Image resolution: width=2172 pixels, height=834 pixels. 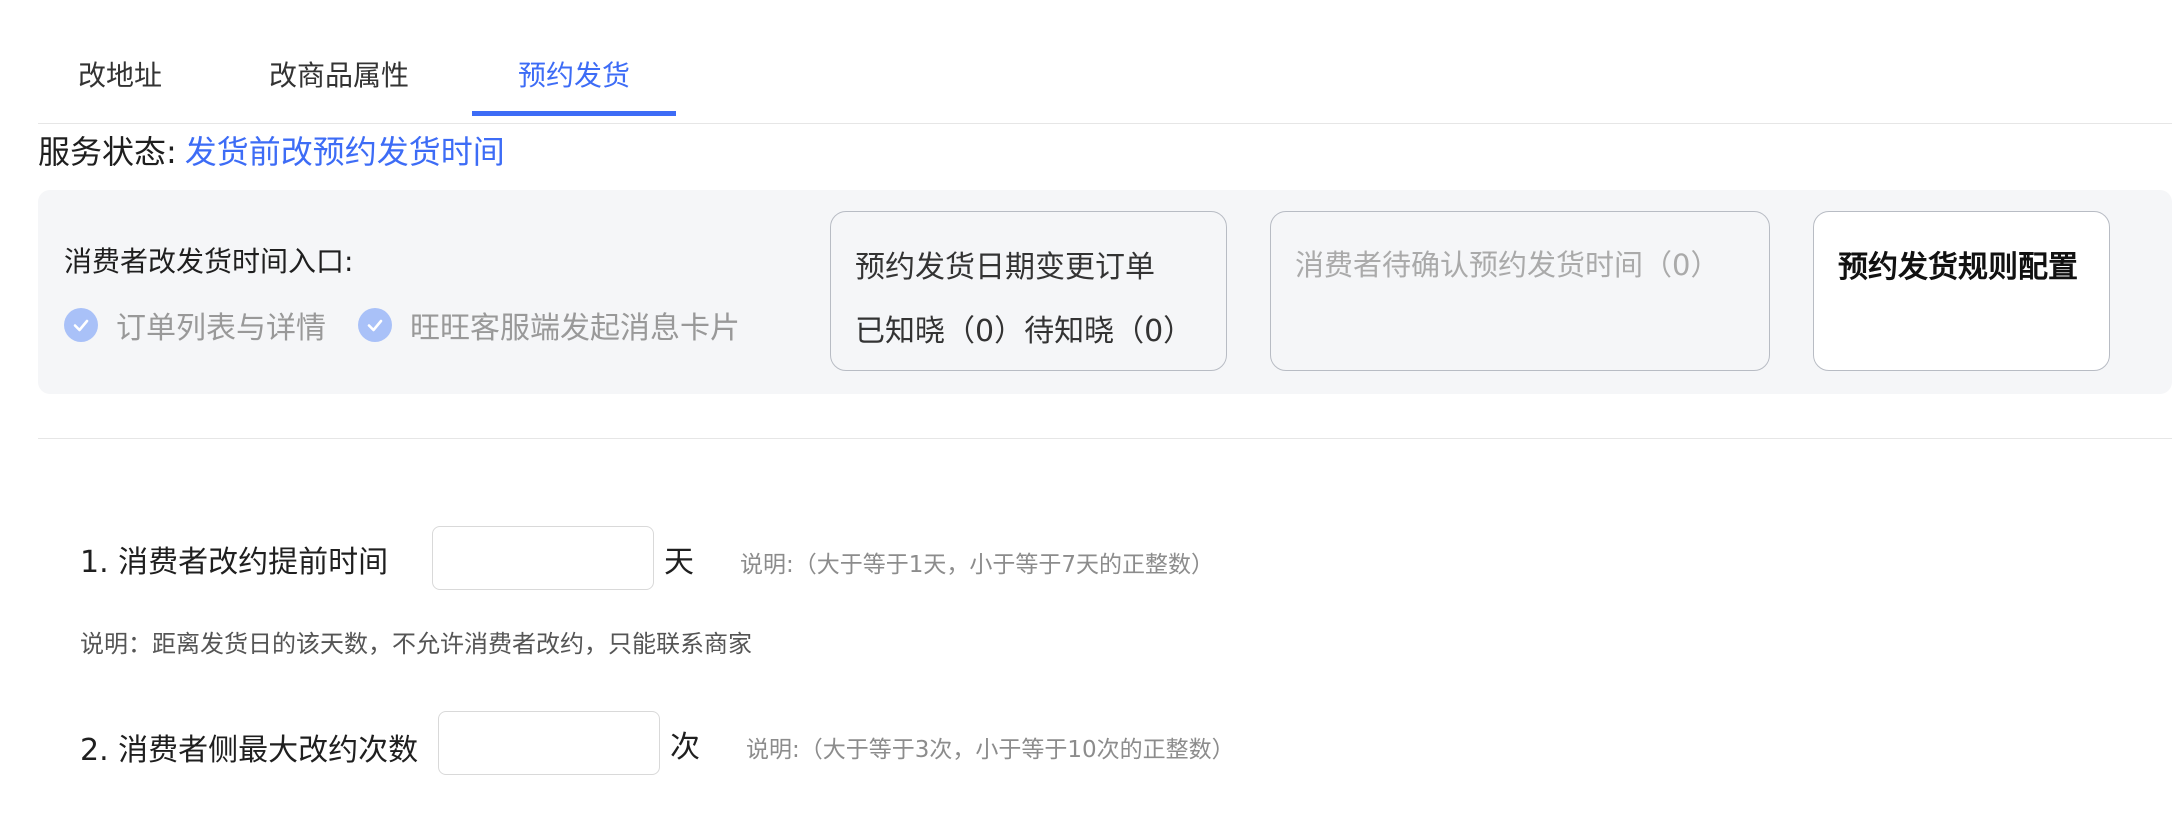 I want to click on card-title: 预约发货规则配置, so click(x=1958, y=267).